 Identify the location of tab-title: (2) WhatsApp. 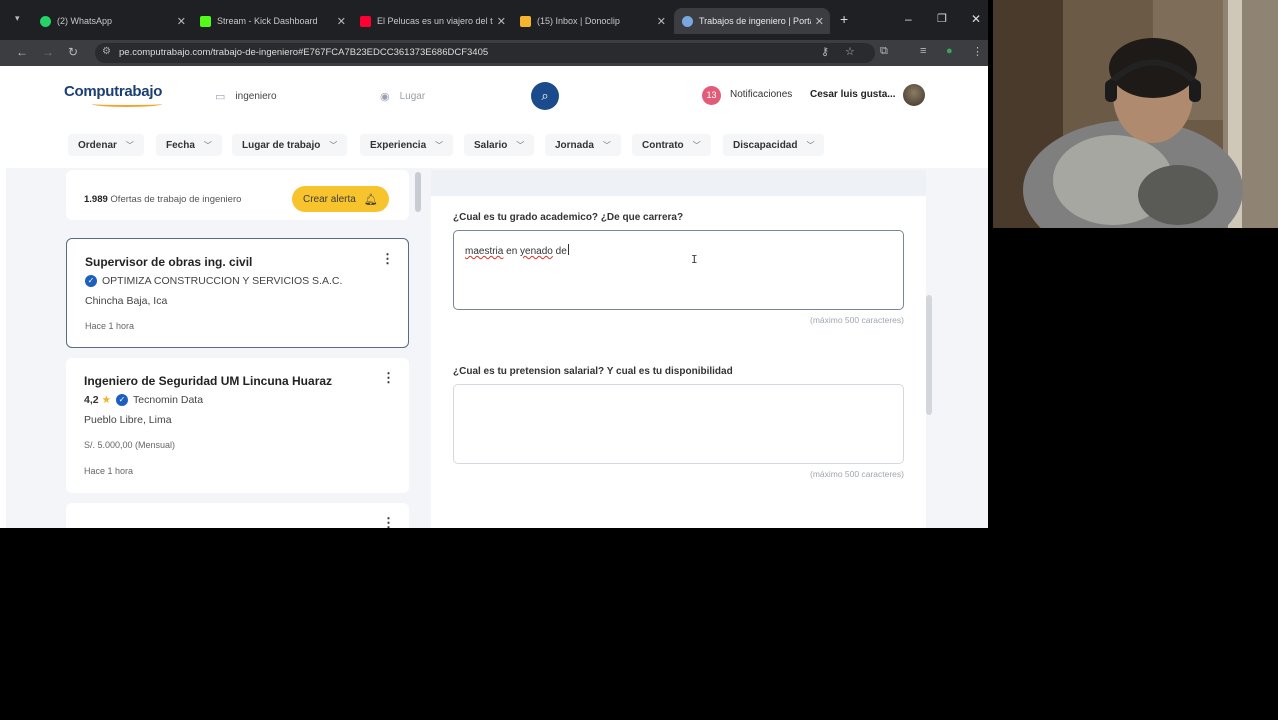
(85, 21).